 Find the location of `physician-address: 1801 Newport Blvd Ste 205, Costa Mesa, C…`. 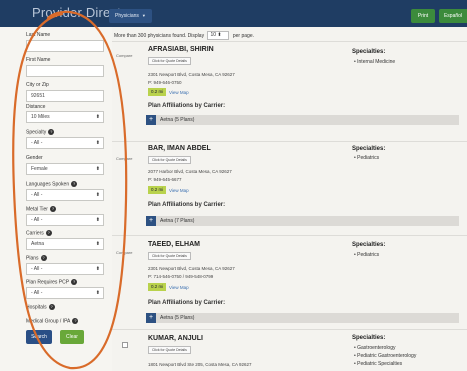

physician-address: 1801 Newport Blvd Ste 205, Costa Mesa, C… is located at coordinates (200, 364).